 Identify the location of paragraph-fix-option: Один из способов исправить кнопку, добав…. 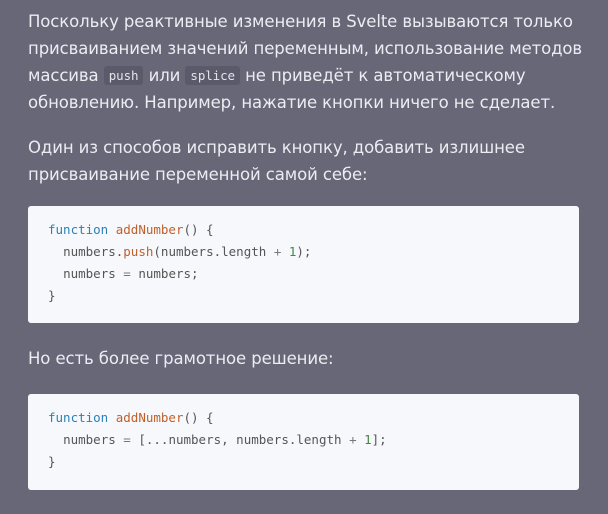
(276, 161).